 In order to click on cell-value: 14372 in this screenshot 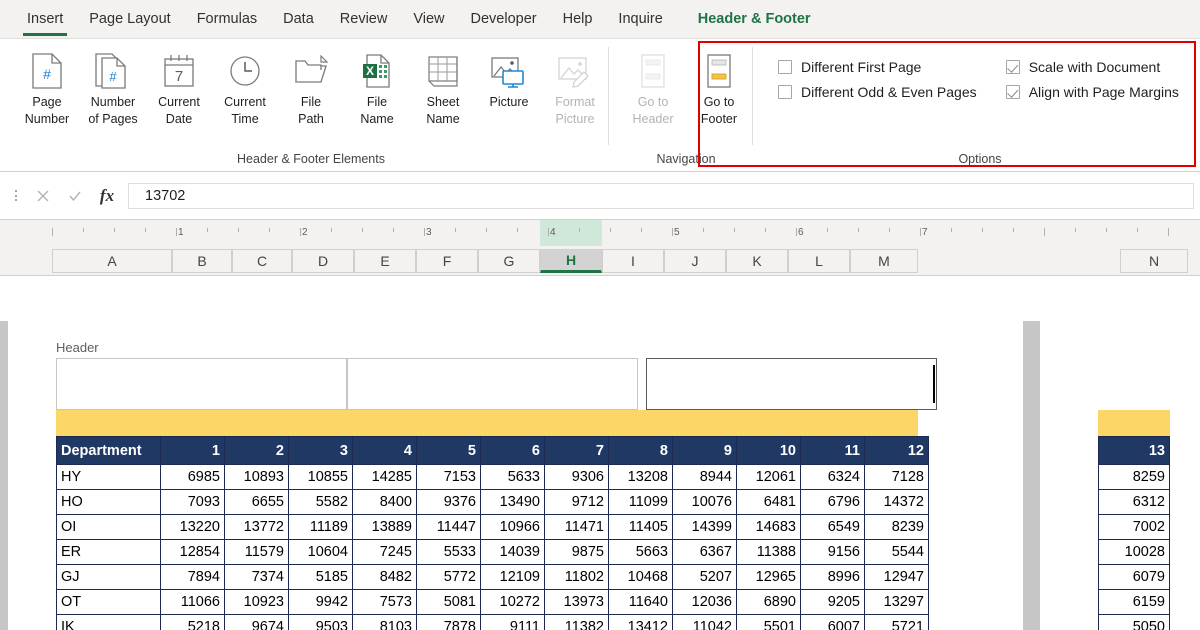, I will do `click(896, 502)`.